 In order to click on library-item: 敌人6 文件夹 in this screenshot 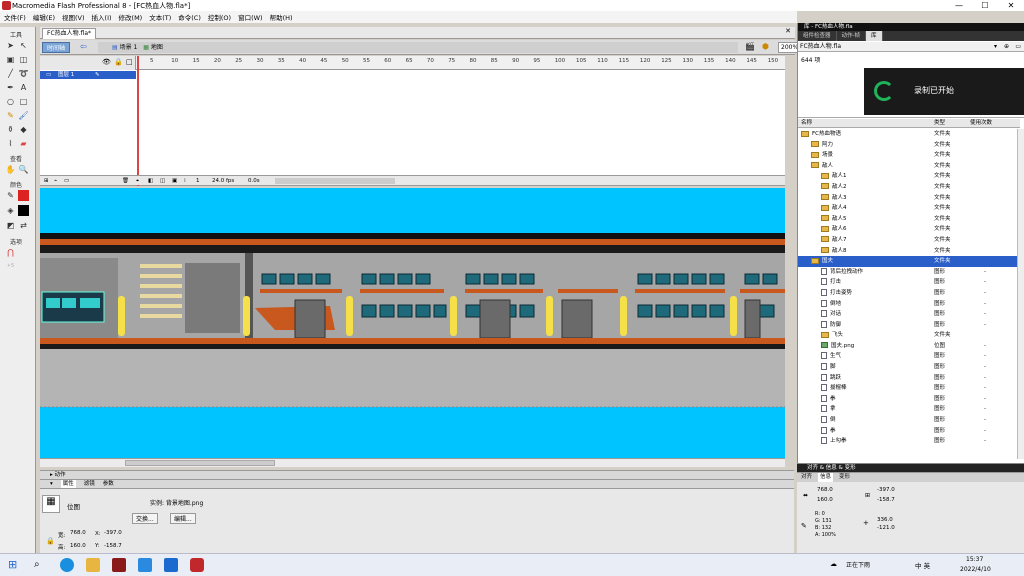, I will do `click(907, 229)`.